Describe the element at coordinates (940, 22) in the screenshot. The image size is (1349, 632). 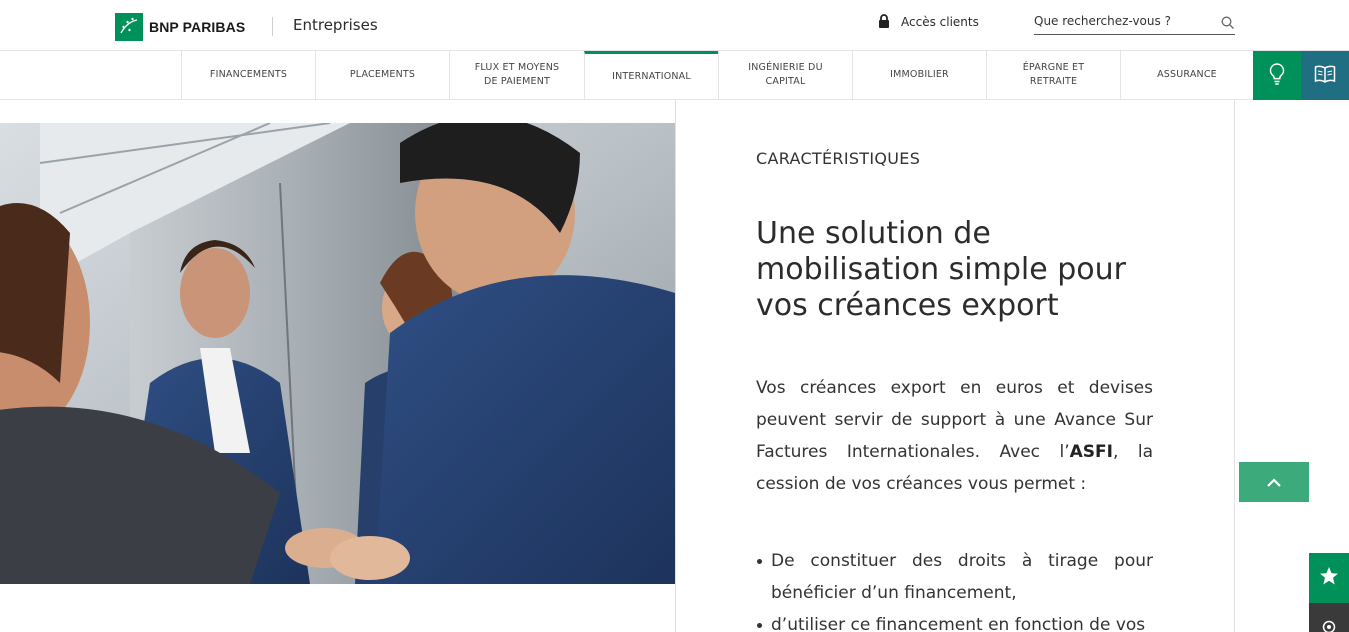
I see `client-access-label: Accès clients` at that location.